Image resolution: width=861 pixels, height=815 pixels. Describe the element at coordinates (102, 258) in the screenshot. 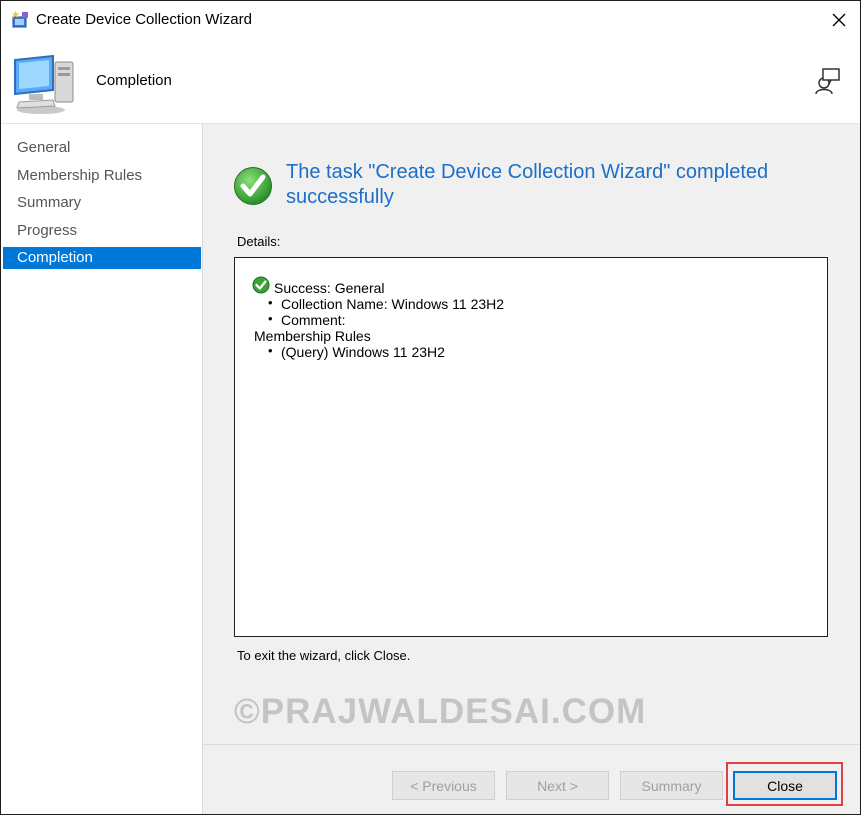

I see `nav-item-completion: Completion` at that location.